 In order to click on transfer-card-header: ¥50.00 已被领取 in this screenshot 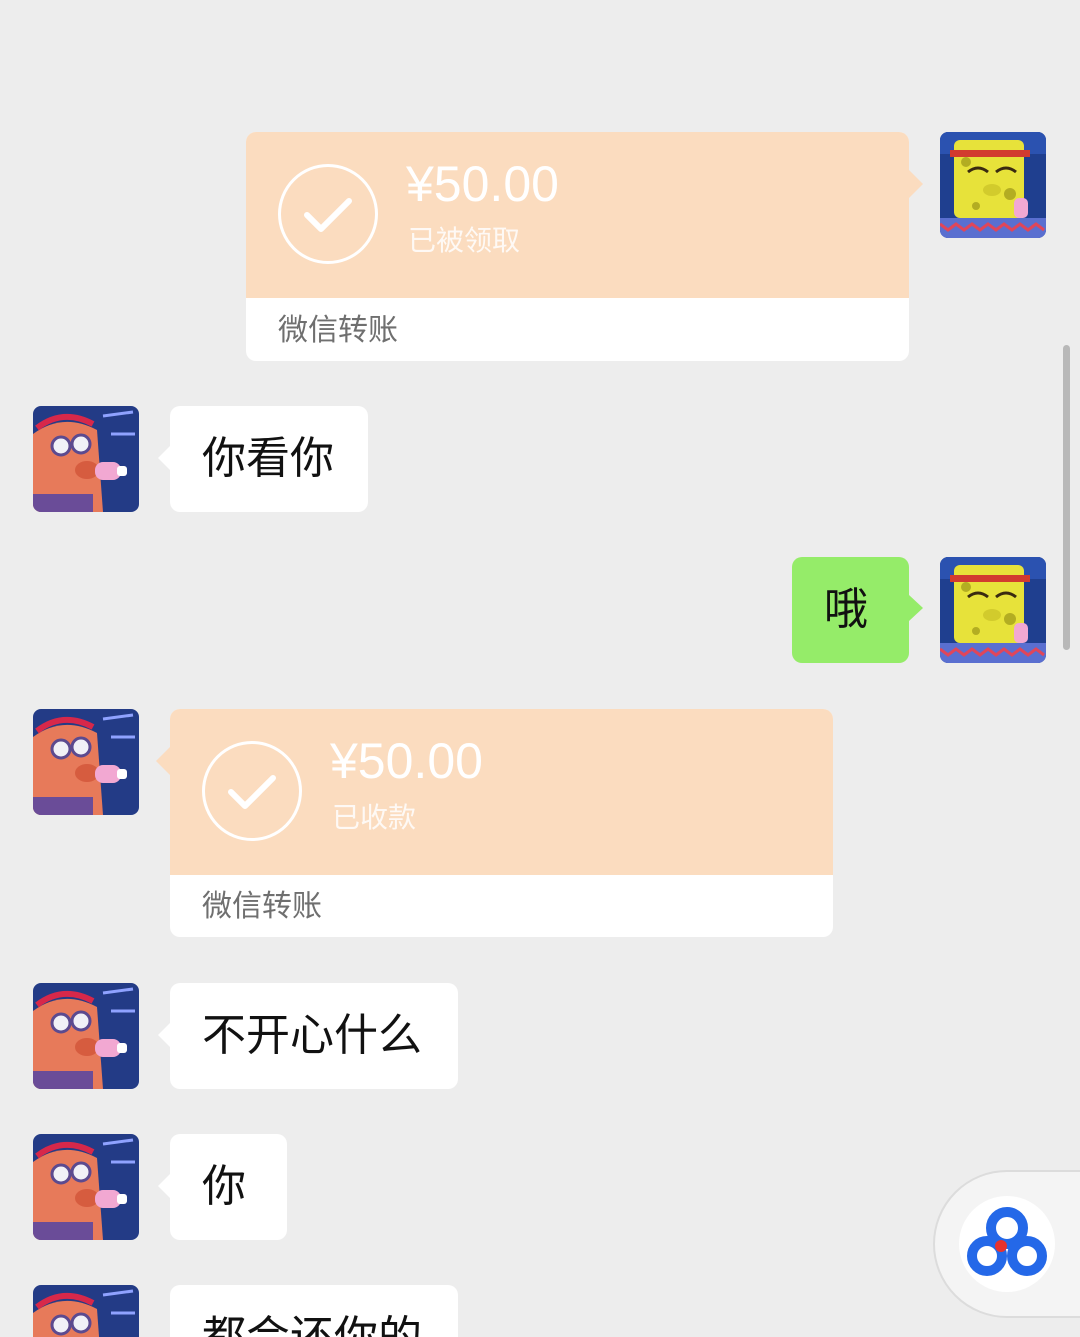, I will do `click(584, 215)`.